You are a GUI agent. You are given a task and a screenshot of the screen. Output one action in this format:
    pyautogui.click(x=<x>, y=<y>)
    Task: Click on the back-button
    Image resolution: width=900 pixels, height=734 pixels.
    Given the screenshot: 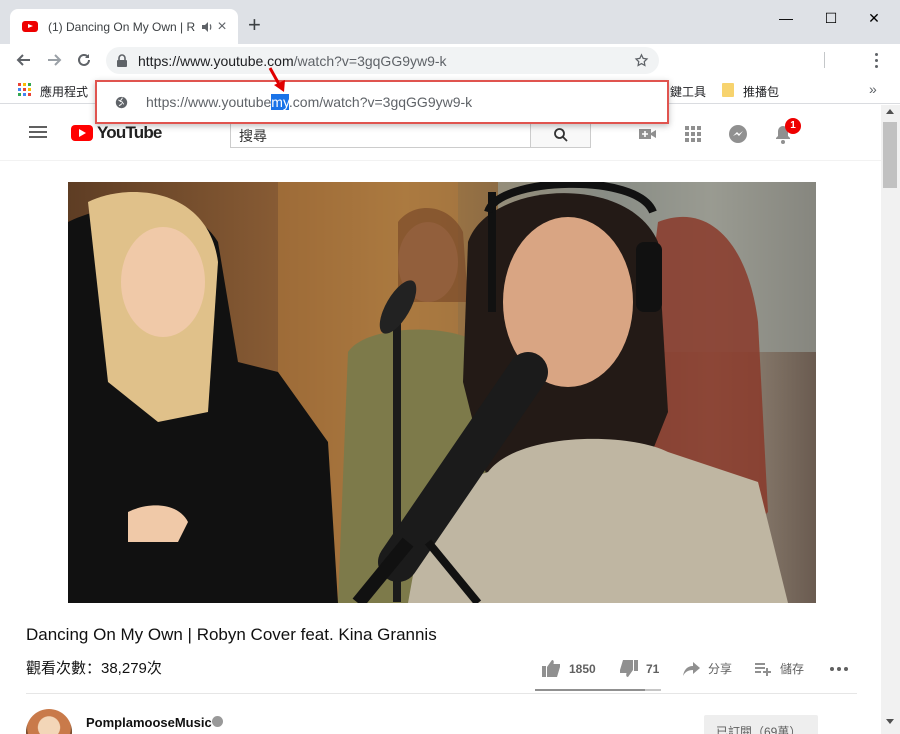 What is the action you would take?
    pyautogui.click(x=24, y=60)
    